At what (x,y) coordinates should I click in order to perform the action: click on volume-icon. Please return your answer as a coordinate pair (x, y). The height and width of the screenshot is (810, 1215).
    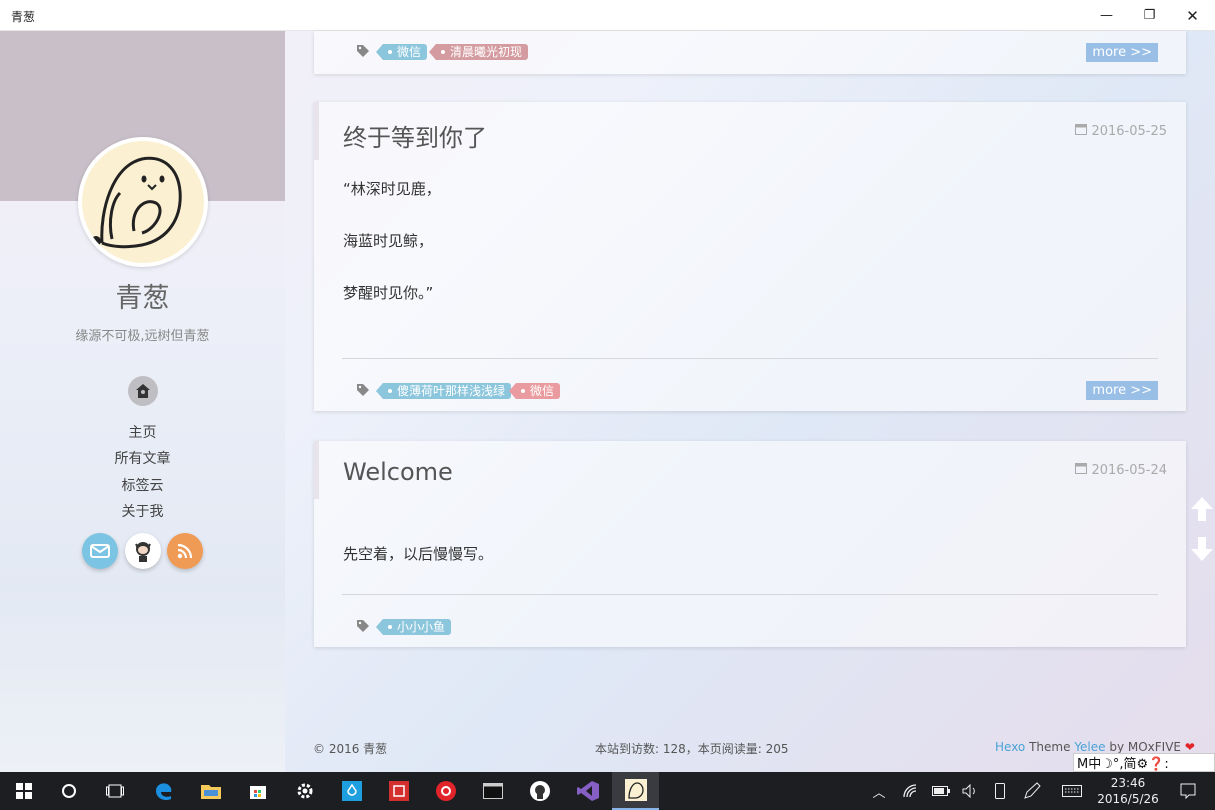
    Looking at the image, I should click on (970, 791).